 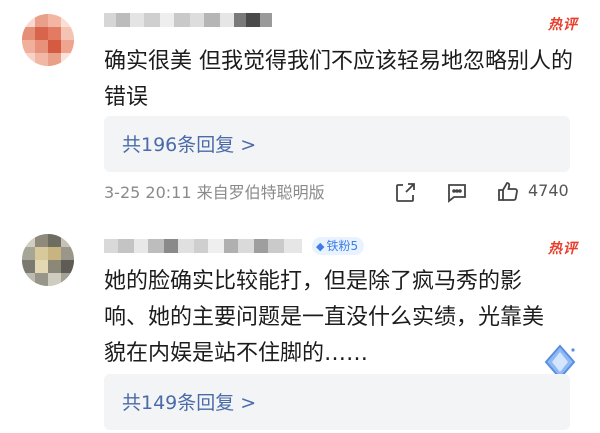 I want to click on fan-badge: ◆ 铁粉5, so click(x=338, y=246).